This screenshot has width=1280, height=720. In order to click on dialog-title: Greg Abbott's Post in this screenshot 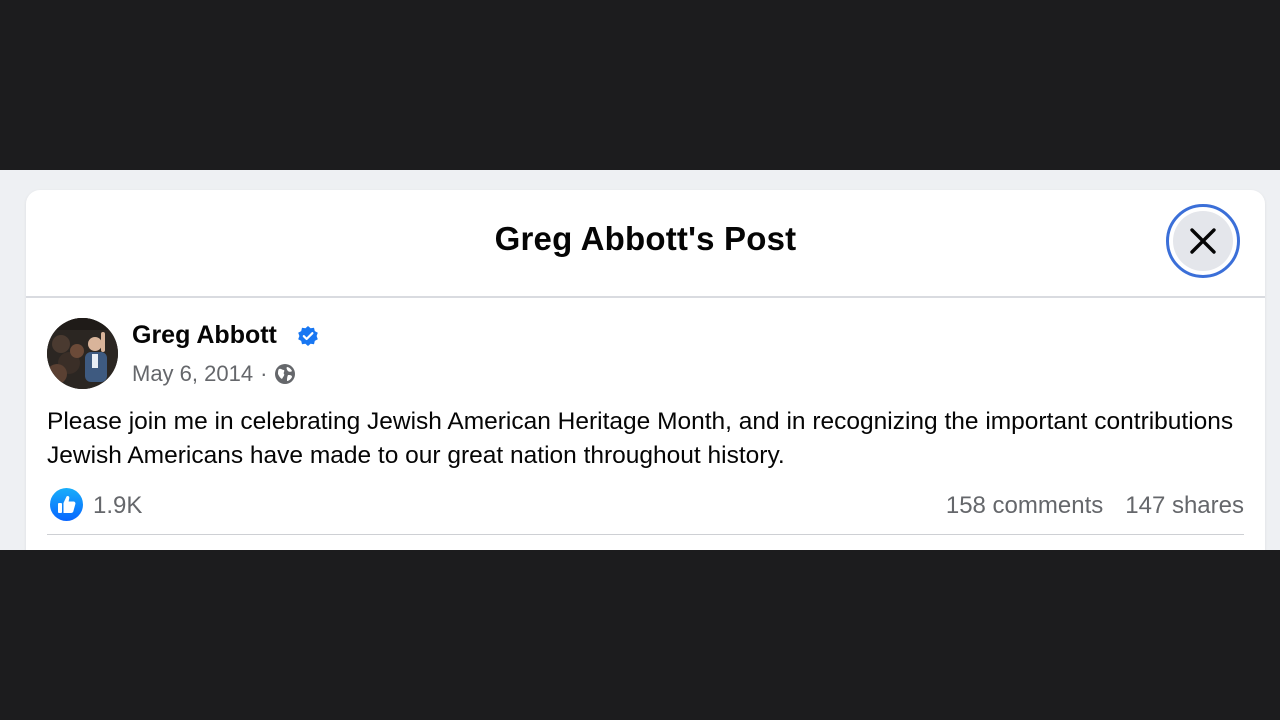, I will do `click(645, 238)`.